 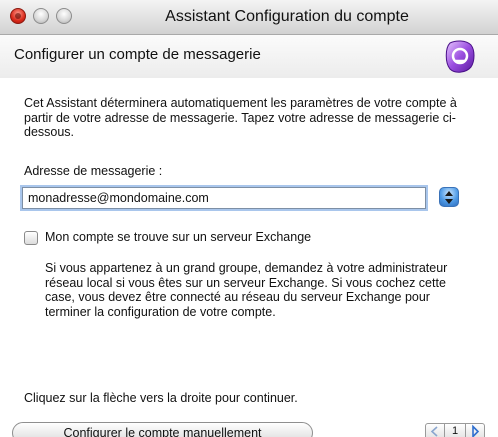 I want to click on address-popup-button, so click(x=449, y=197).